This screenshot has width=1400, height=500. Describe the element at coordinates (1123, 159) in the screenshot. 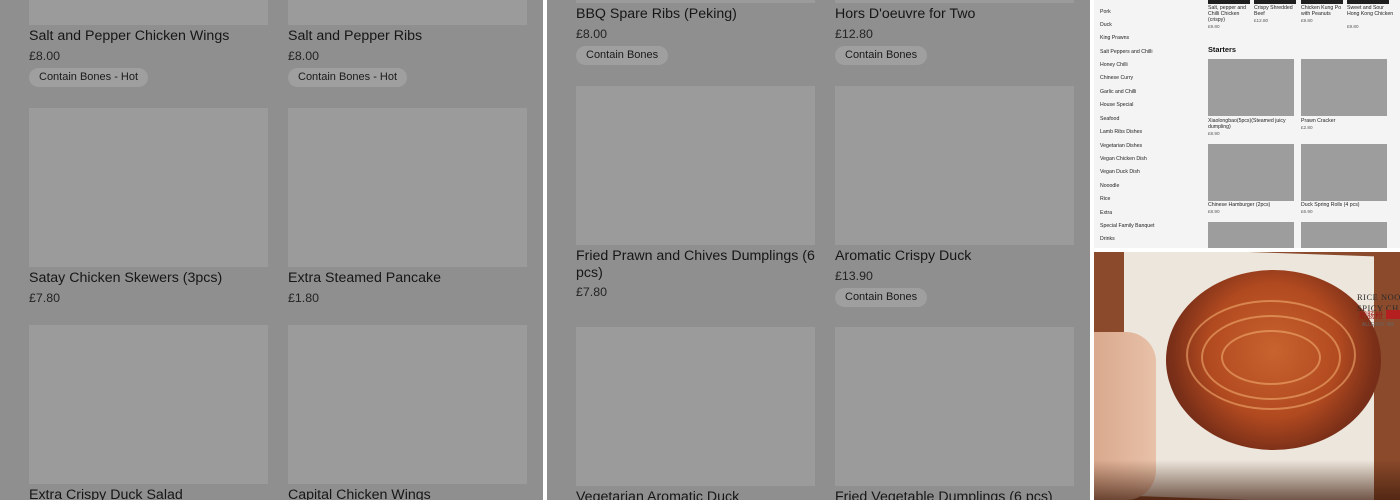

I see `category-link: Vegan Chicken Dish` at that location.